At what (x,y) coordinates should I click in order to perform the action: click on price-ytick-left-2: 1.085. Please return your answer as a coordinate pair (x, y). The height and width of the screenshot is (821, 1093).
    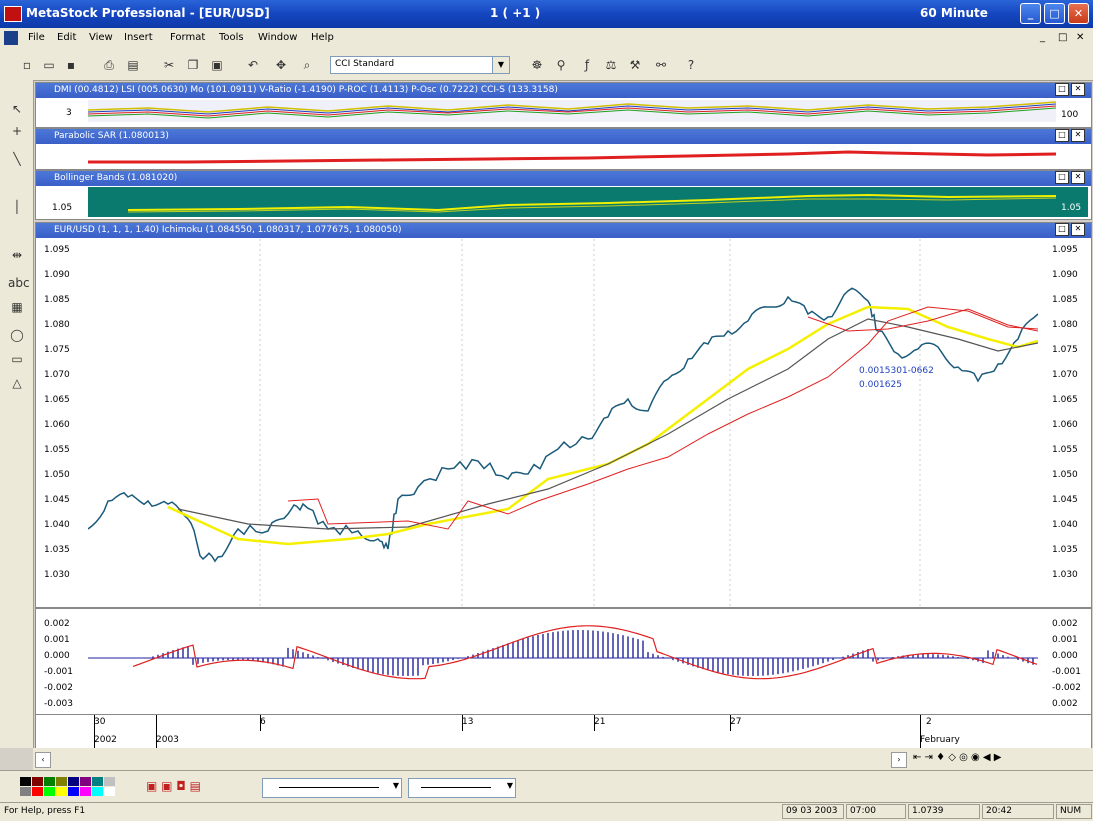
    Looking at the image, I should click on (57, 300).